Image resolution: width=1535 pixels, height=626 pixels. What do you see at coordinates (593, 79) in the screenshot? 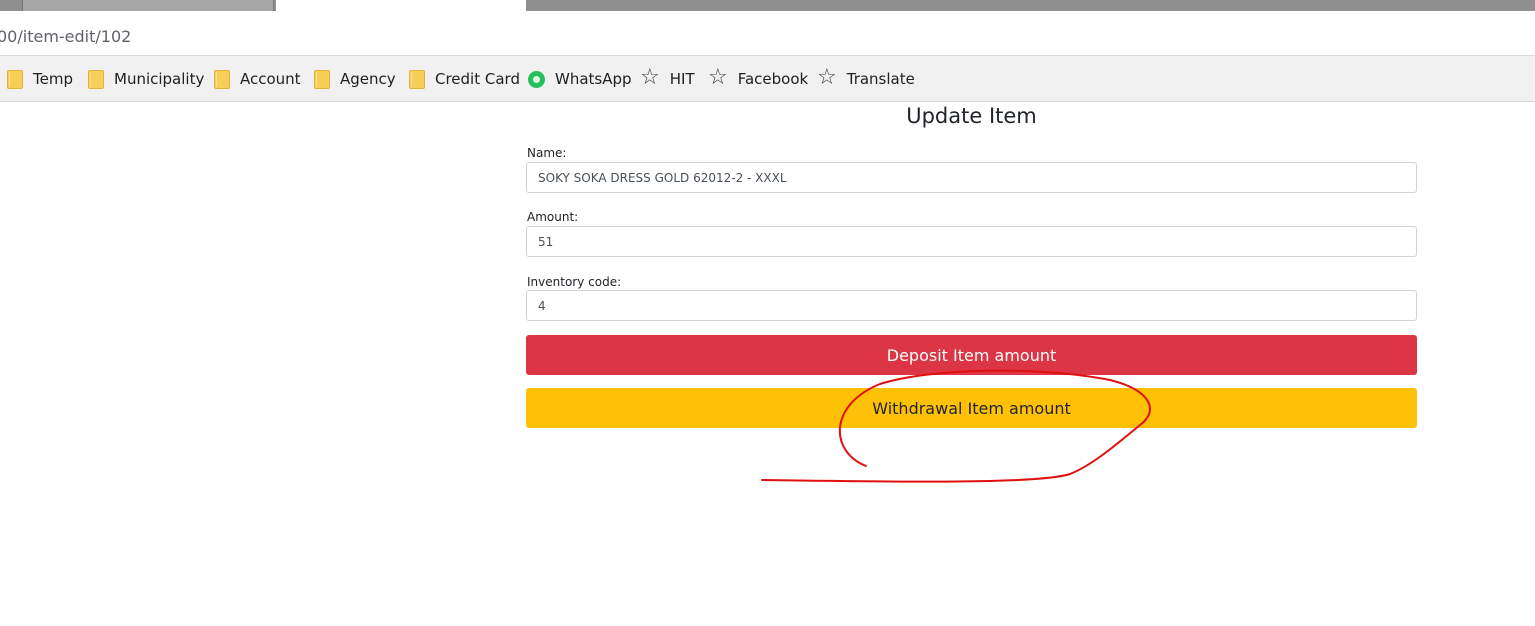
I see `bookmark-label: WhatsApp` at bounding box center [593, 79].